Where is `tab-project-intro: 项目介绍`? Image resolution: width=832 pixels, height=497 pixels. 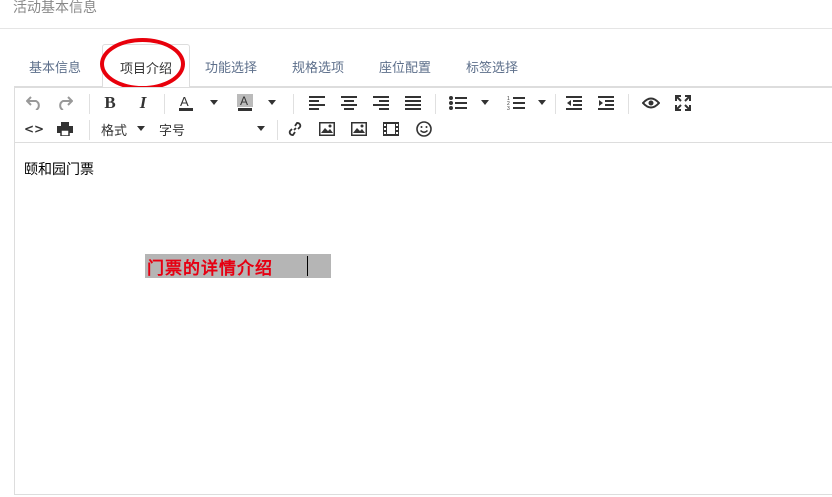
tab-project-intro: 项目介绍 is located at coordinates (146, 66).